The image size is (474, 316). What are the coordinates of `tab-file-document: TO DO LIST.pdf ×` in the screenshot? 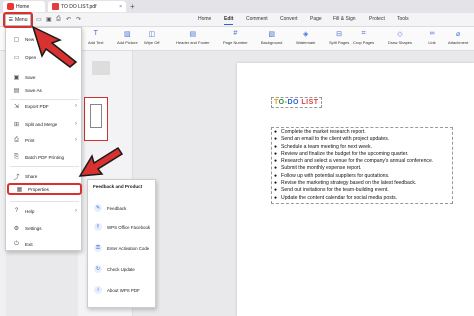 It's located at (87, 6).